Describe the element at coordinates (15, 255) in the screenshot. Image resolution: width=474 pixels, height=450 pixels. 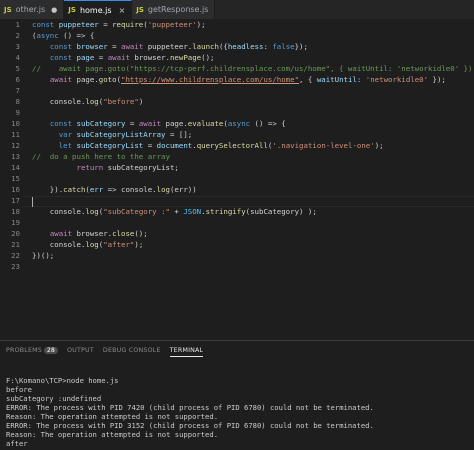
I see `line-number: 22` at that location.